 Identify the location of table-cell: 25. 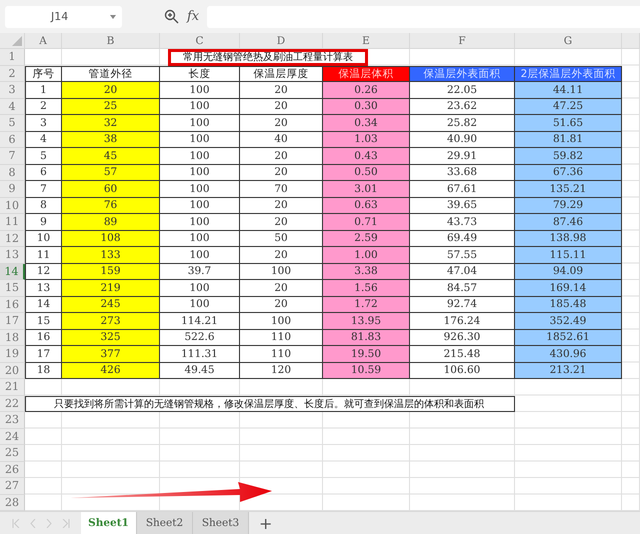
(111, 106).